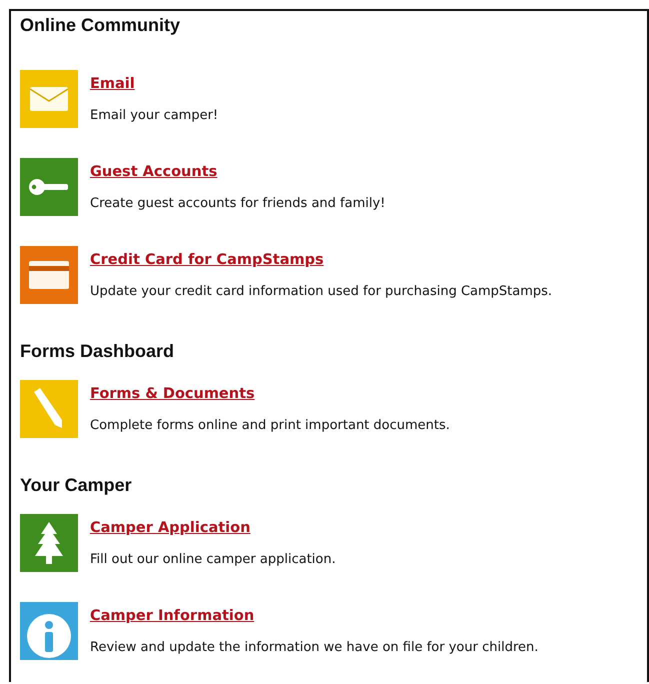 Image resolution: width=649 pixels, height=684 pixels. Describe the element at coordinates (270, 426) in the screenshot. I see `item-description: Complete forms online and print important documents.` at that location.